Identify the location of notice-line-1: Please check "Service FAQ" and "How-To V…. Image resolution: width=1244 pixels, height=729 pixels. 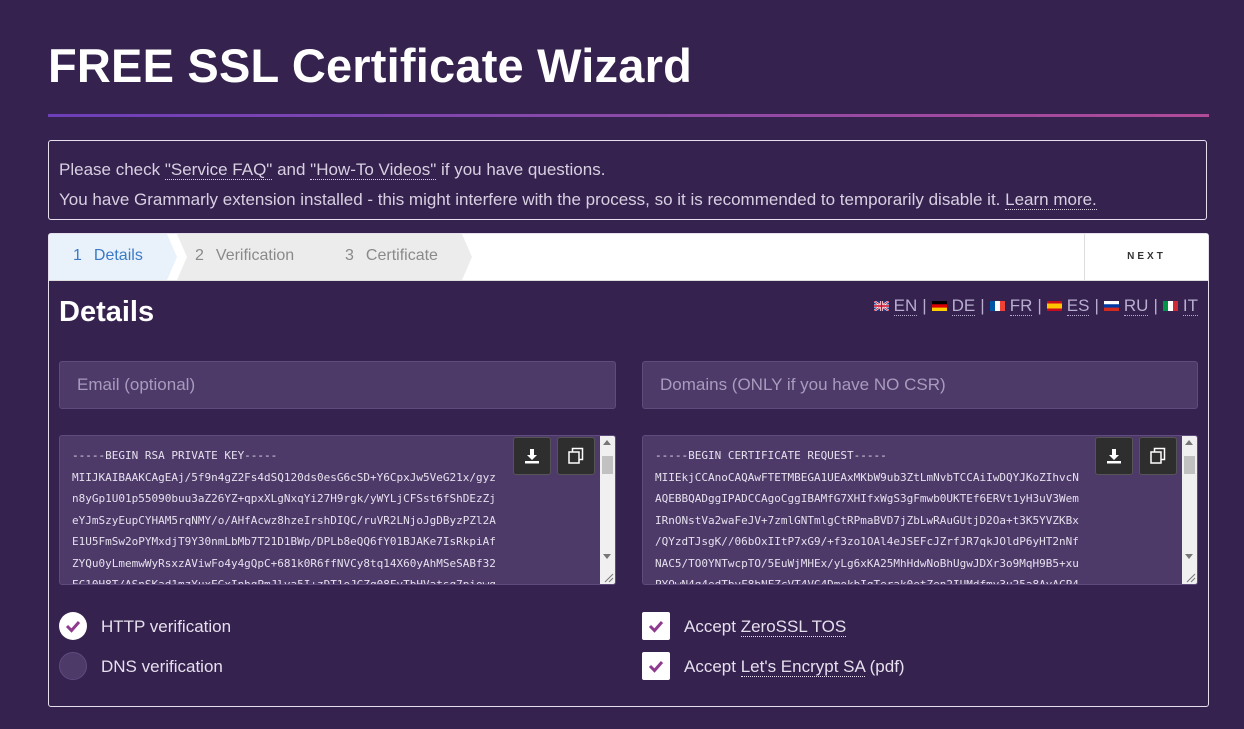
(627, 170).